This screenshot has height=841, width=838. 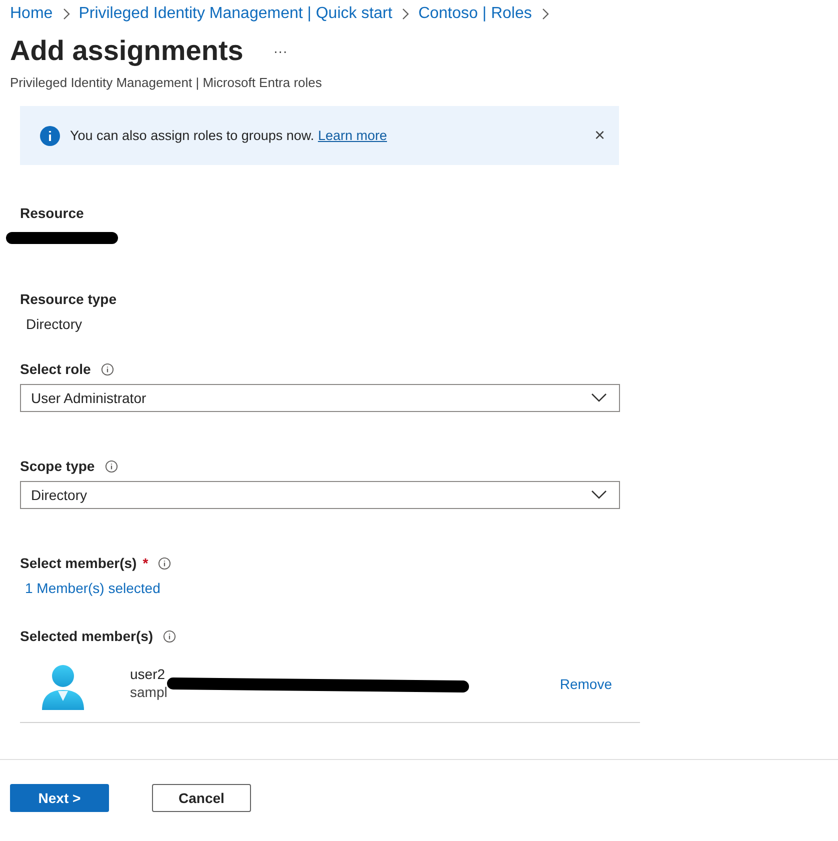 I want to click on field-label: Select member(s), so click(x=78, y=563).